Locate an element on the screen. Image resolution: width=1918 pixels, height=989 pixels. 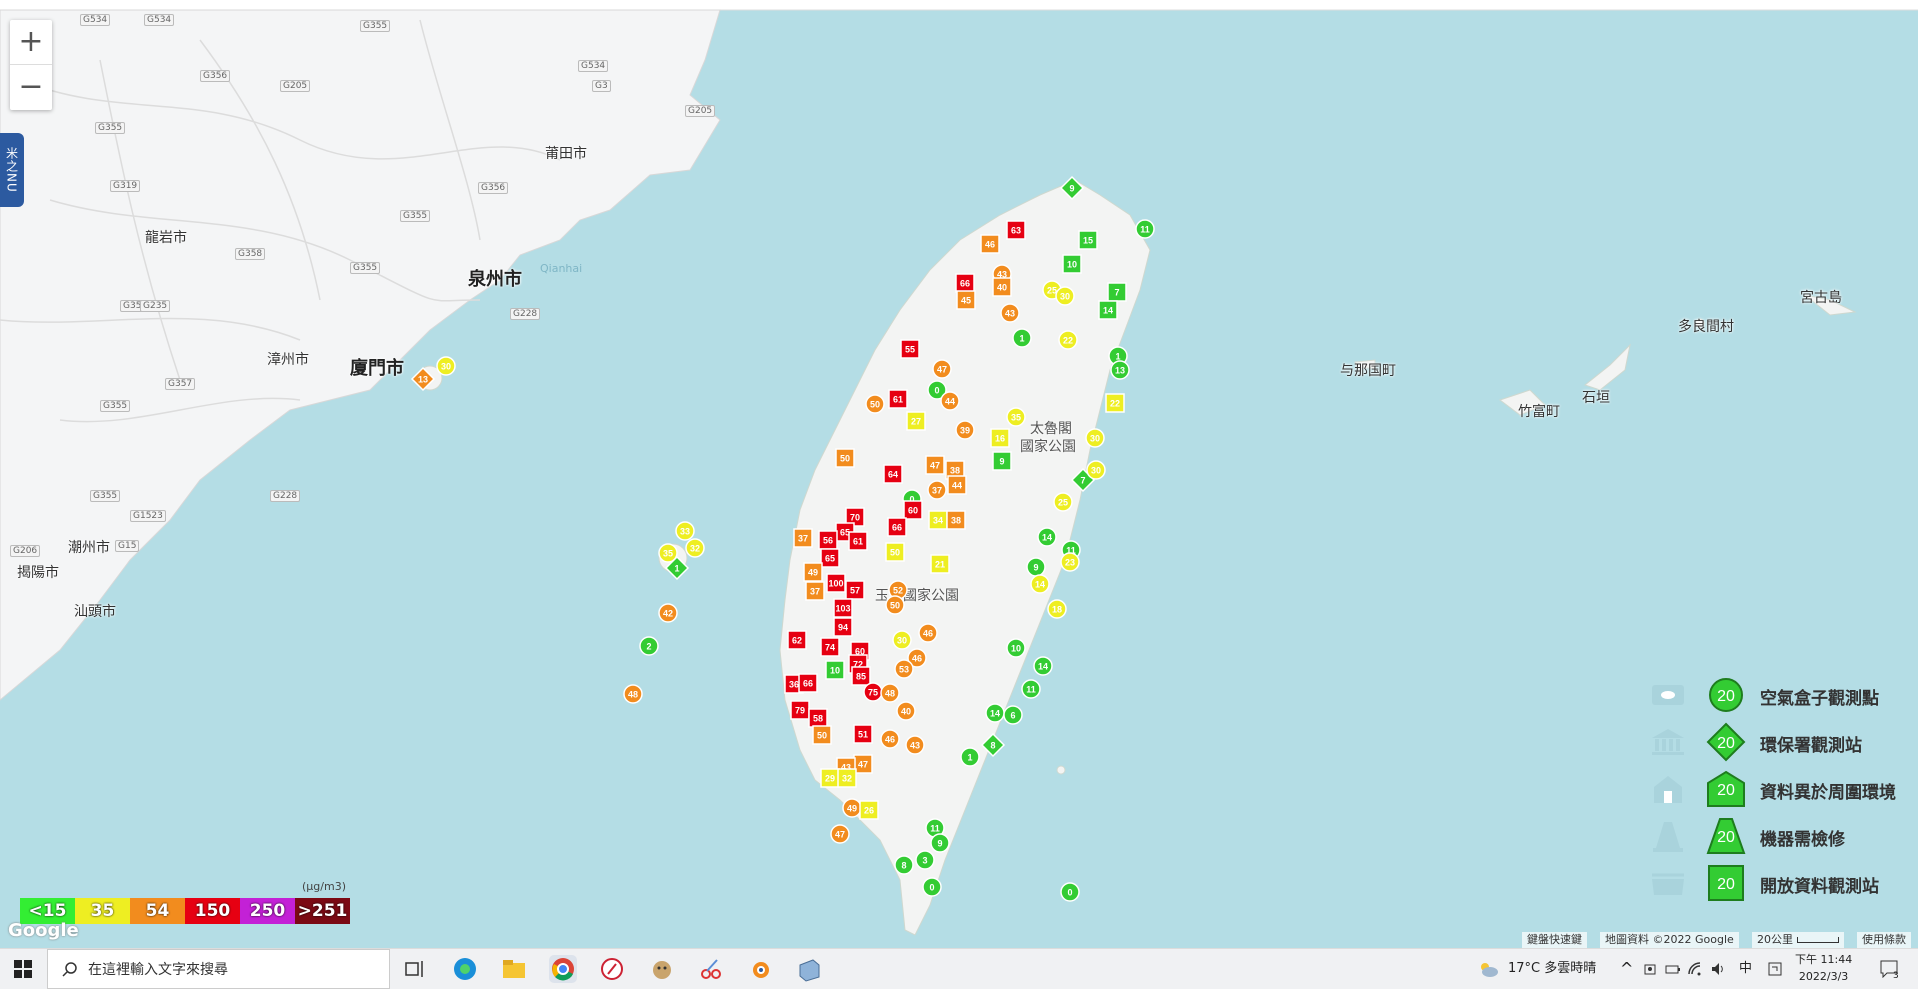
zoom-in-button: + is located at coordinates (31, 42).